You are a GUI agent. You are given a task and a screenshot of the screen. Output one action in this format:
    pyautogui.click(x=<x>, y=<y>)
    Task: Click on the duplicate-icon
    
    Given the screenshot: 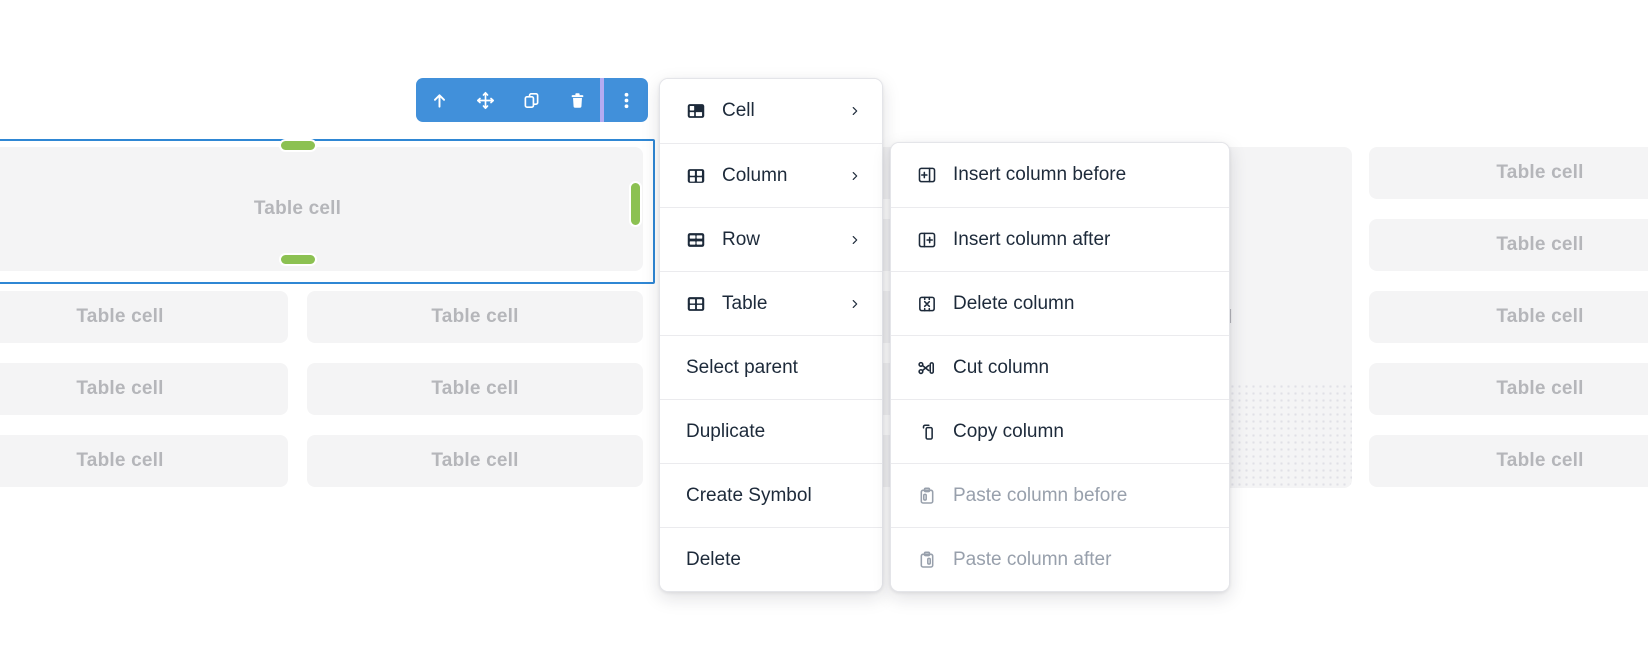 What is the action you would take?
    pyautogui.click(x=531, y=100)
    